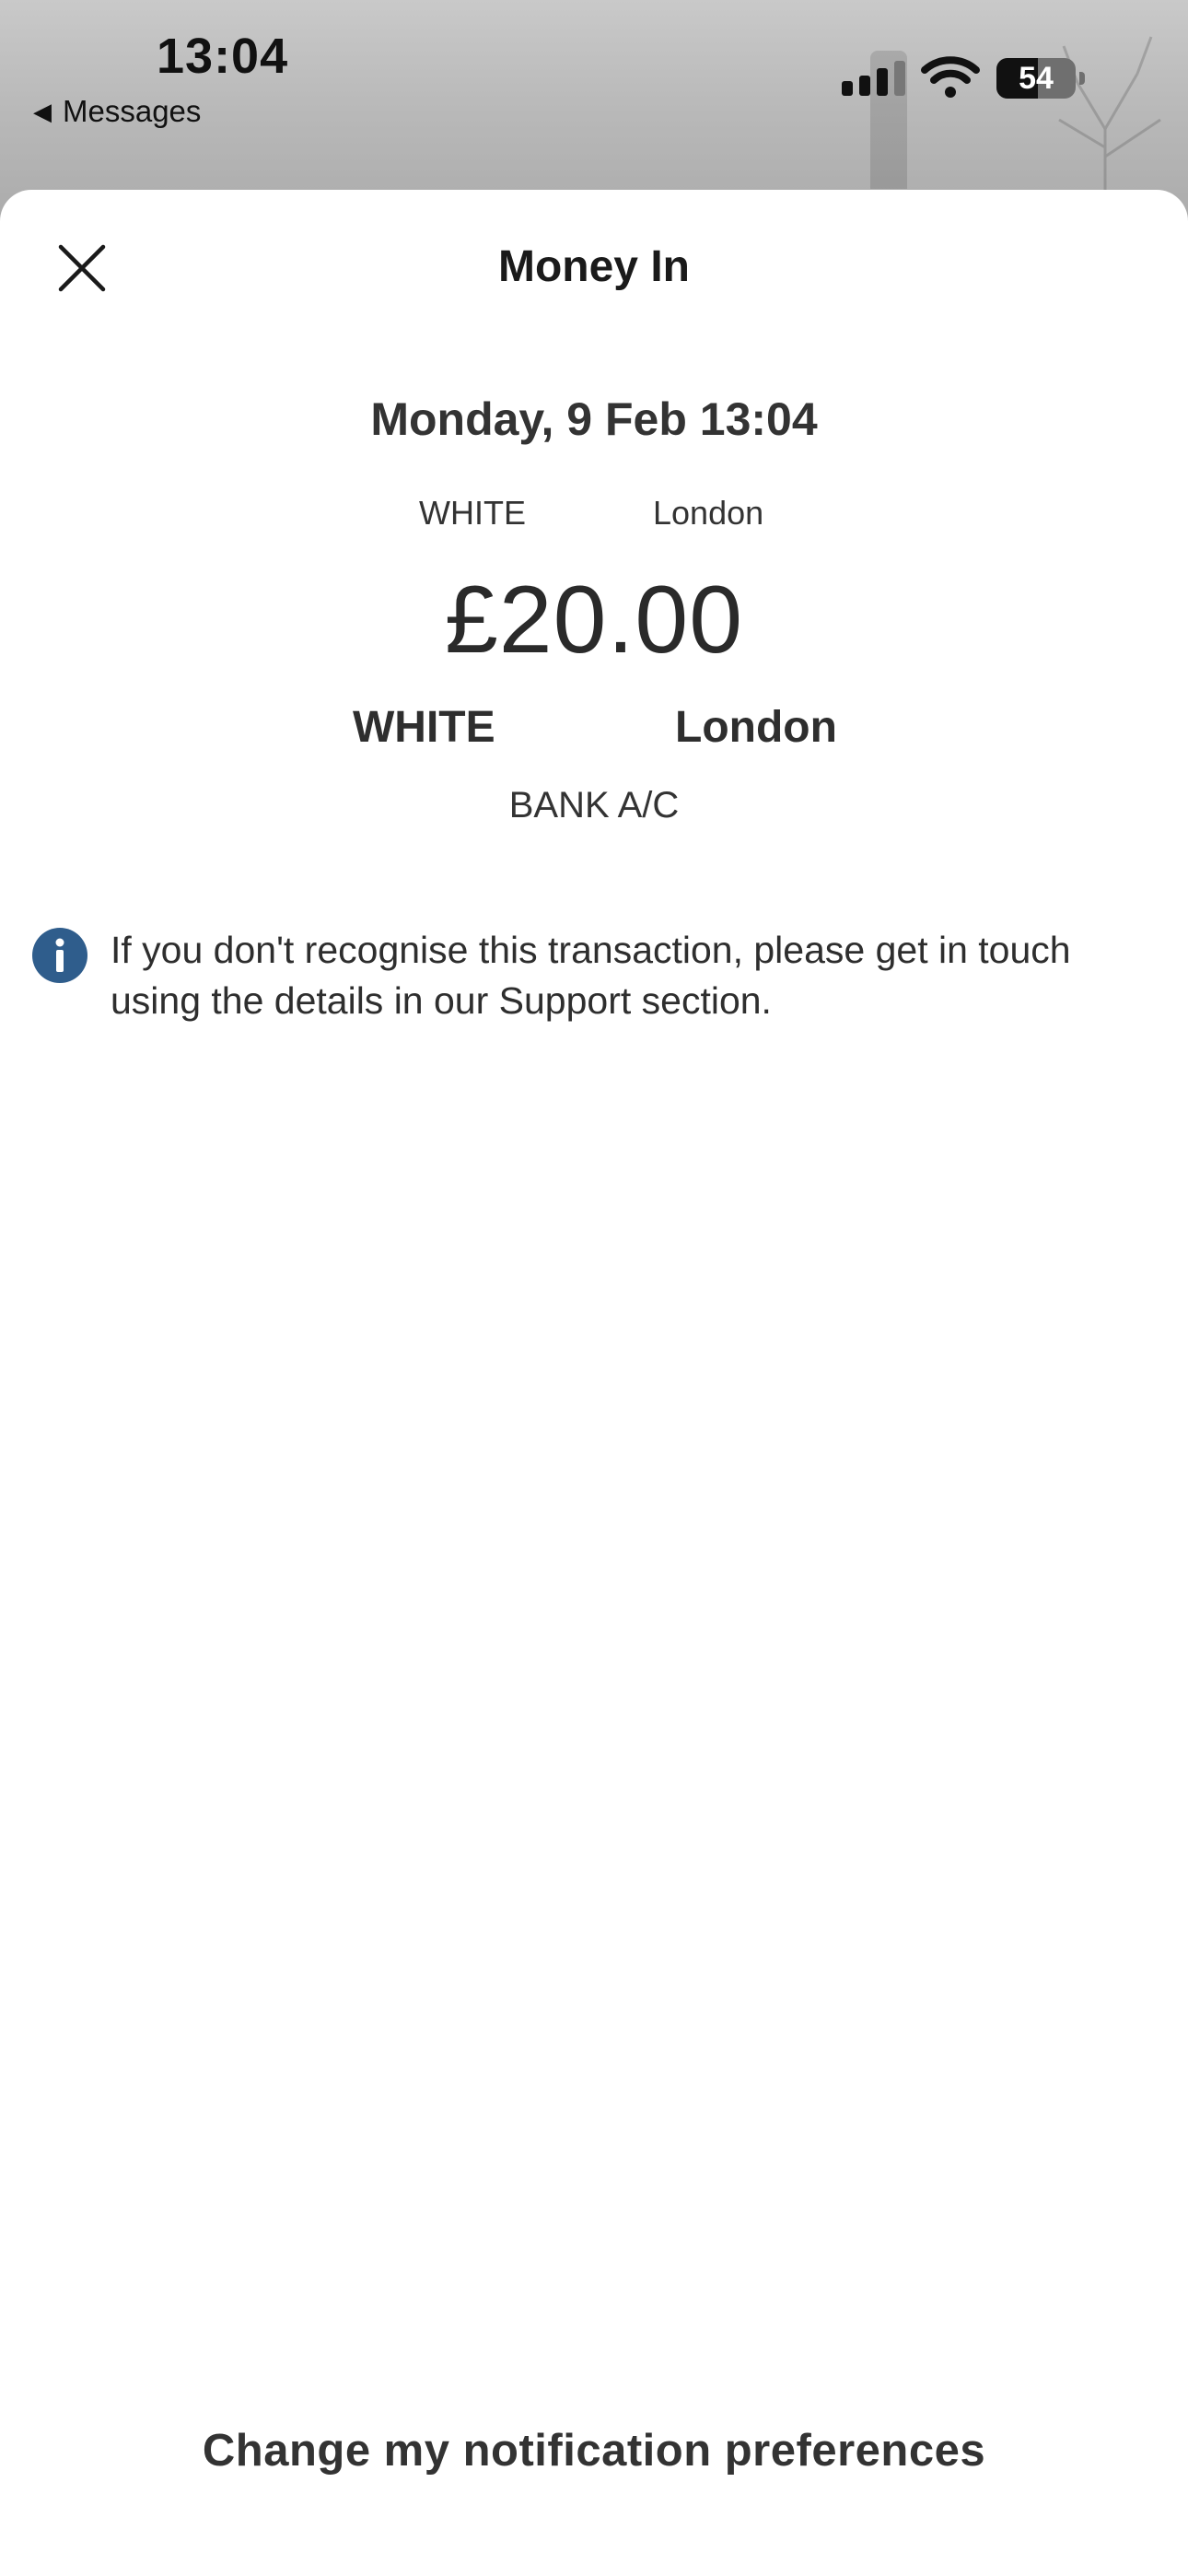  I want to click on battery-level: 54, so click(1036, 78).